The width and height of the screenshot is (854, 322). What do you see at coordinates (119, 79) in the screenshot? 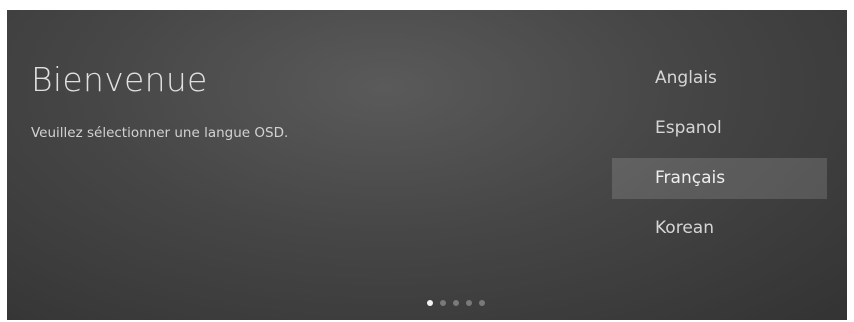
I see `welcome-title: Bienvenue` at bounding box center [119, 79].